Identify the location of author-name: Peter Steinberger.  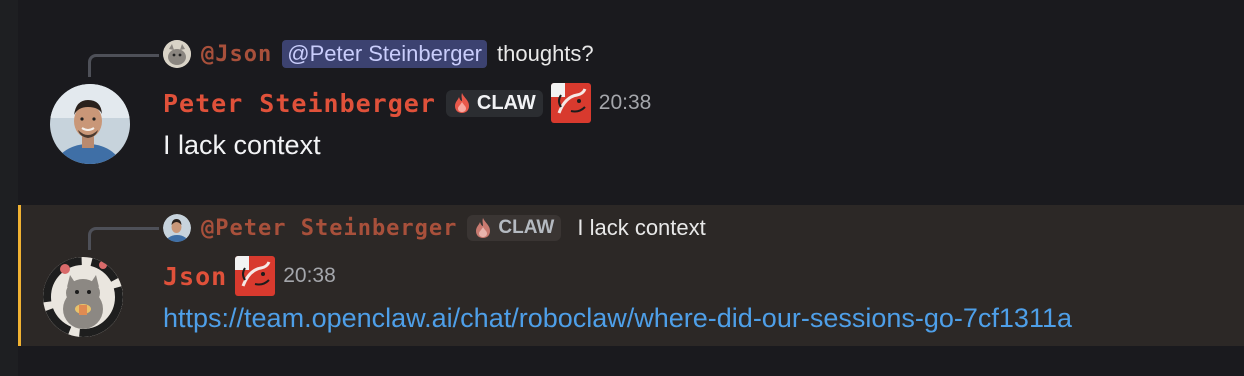
(299, 103).